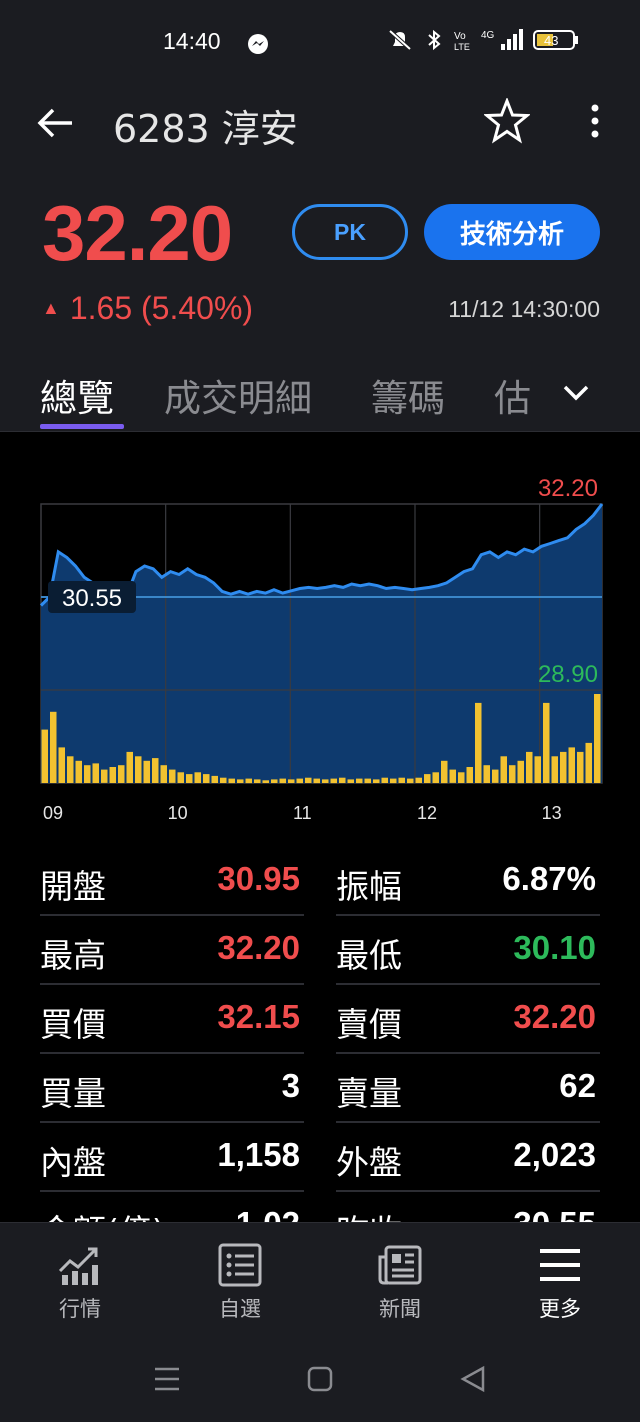  What do you see at coordinates (302, 813) in the screenshot?
I see `x-tick-label: 11` at bounding box center [302, 813].